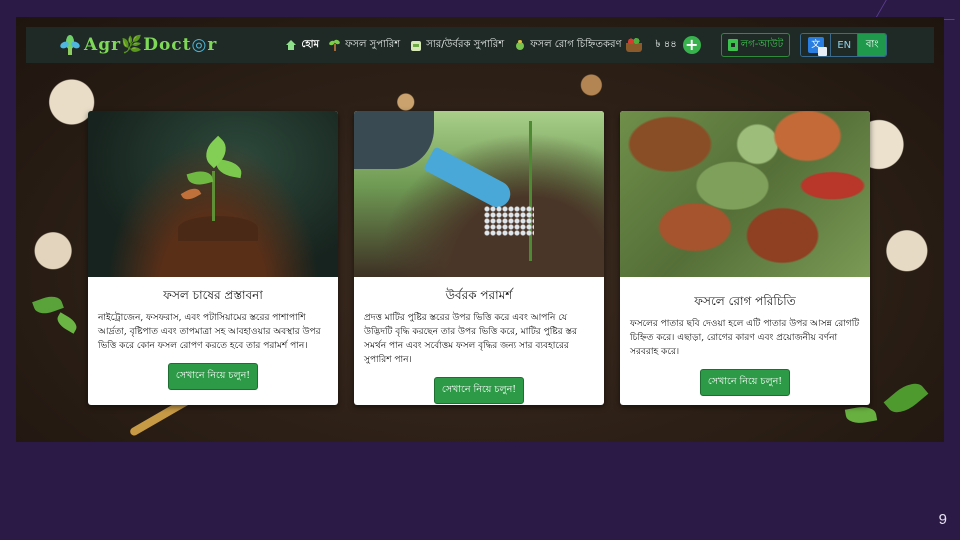  I want to click on nav-item-label: সার/উর্বরক সুপারিশ, so click(465, 44).